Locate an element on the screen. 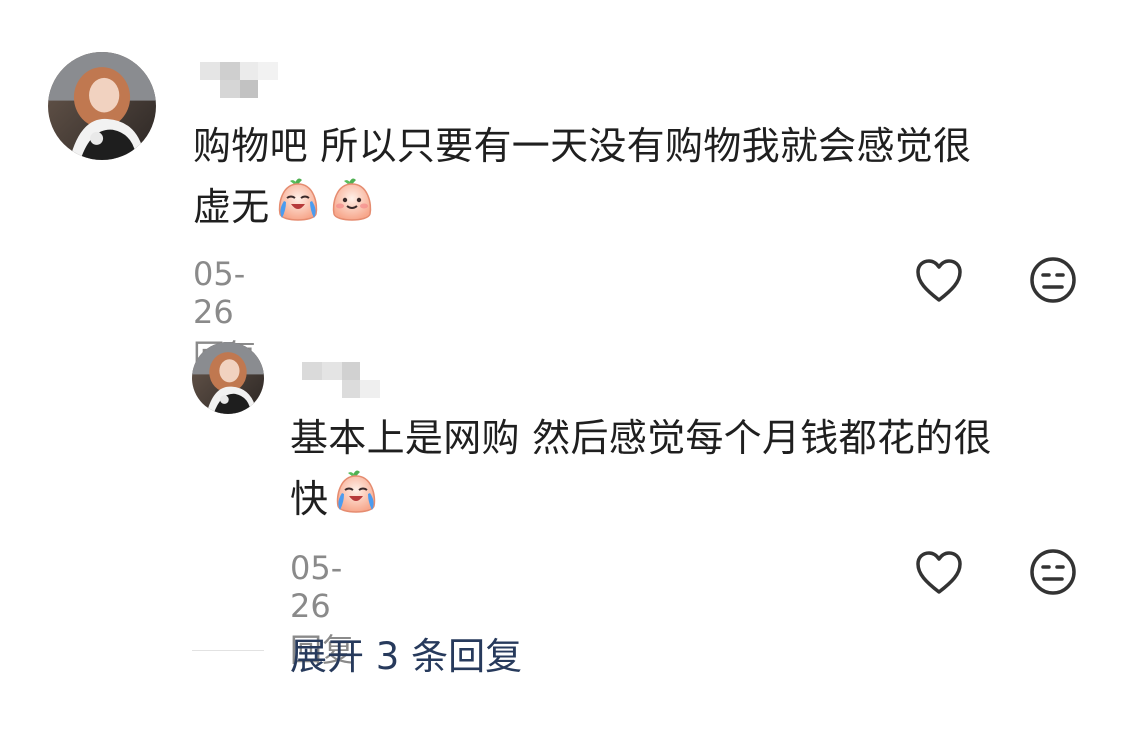 Image resolution: width=1125 pixels, height=735 pixels. expand-divider is located at coordinates (228, 650).